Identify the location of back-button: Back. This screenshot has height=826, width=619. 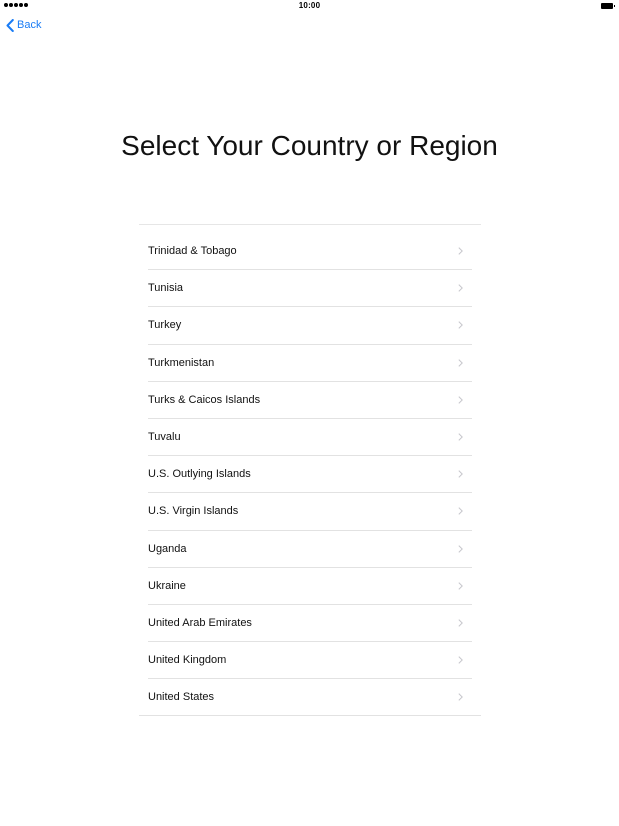
(23, 25).